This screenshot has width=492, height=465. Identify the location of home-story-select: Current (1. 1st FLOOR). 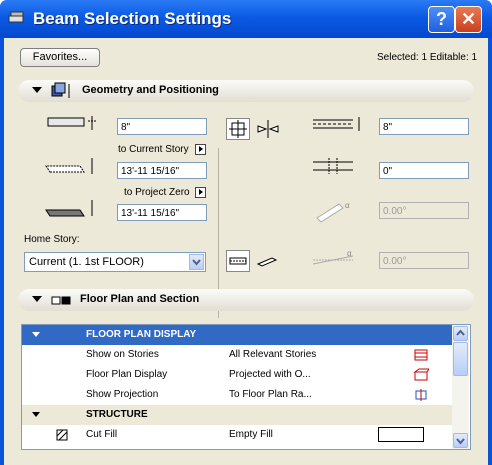
(115, 262).